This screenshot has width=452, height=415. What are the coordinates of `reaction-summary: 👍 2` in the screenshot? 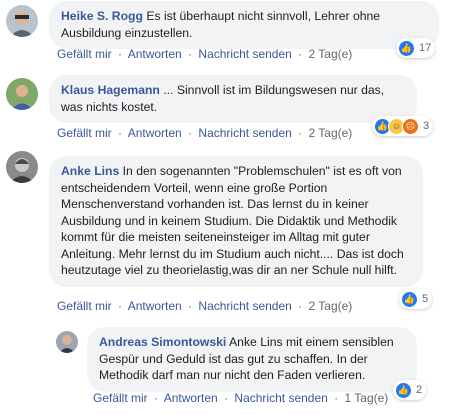 It's located at (410, 390).